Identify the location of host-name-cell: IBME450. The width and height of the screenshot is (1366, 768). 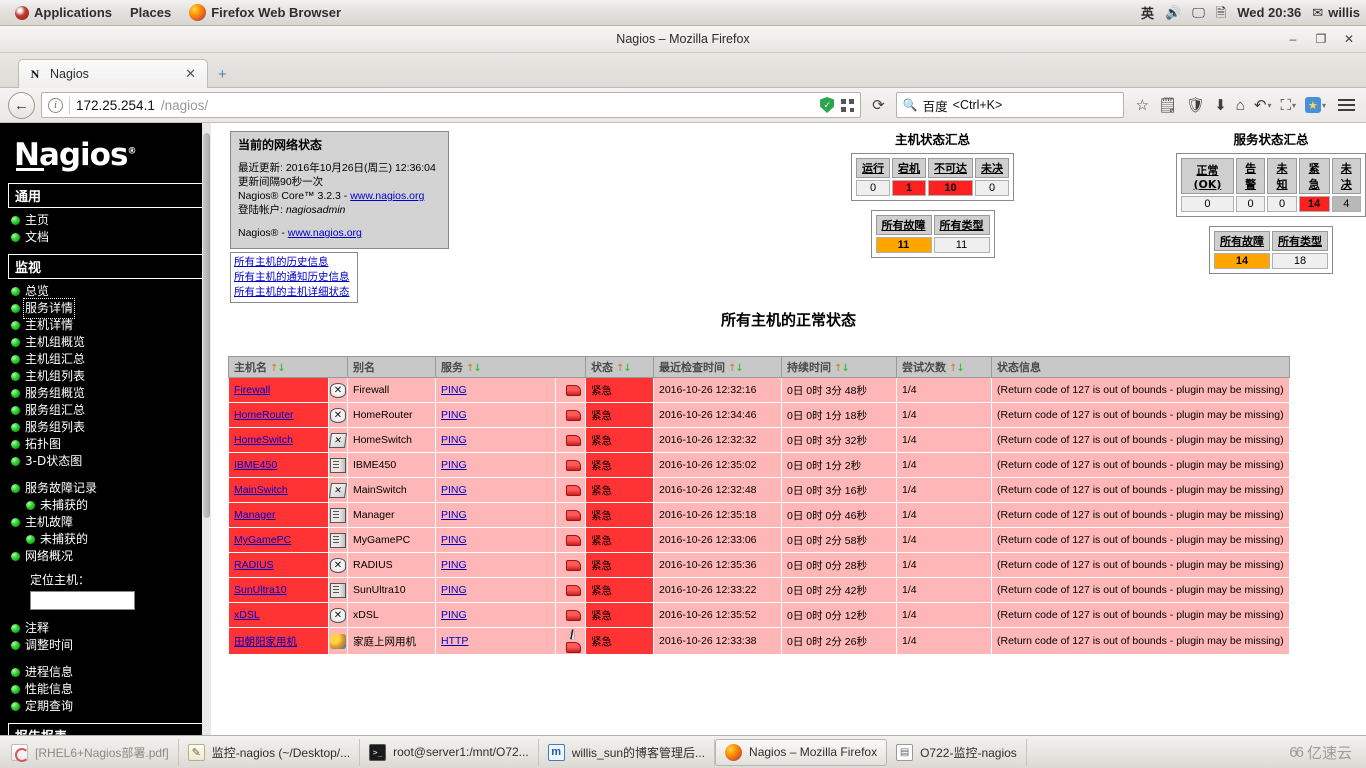
(278, 465).